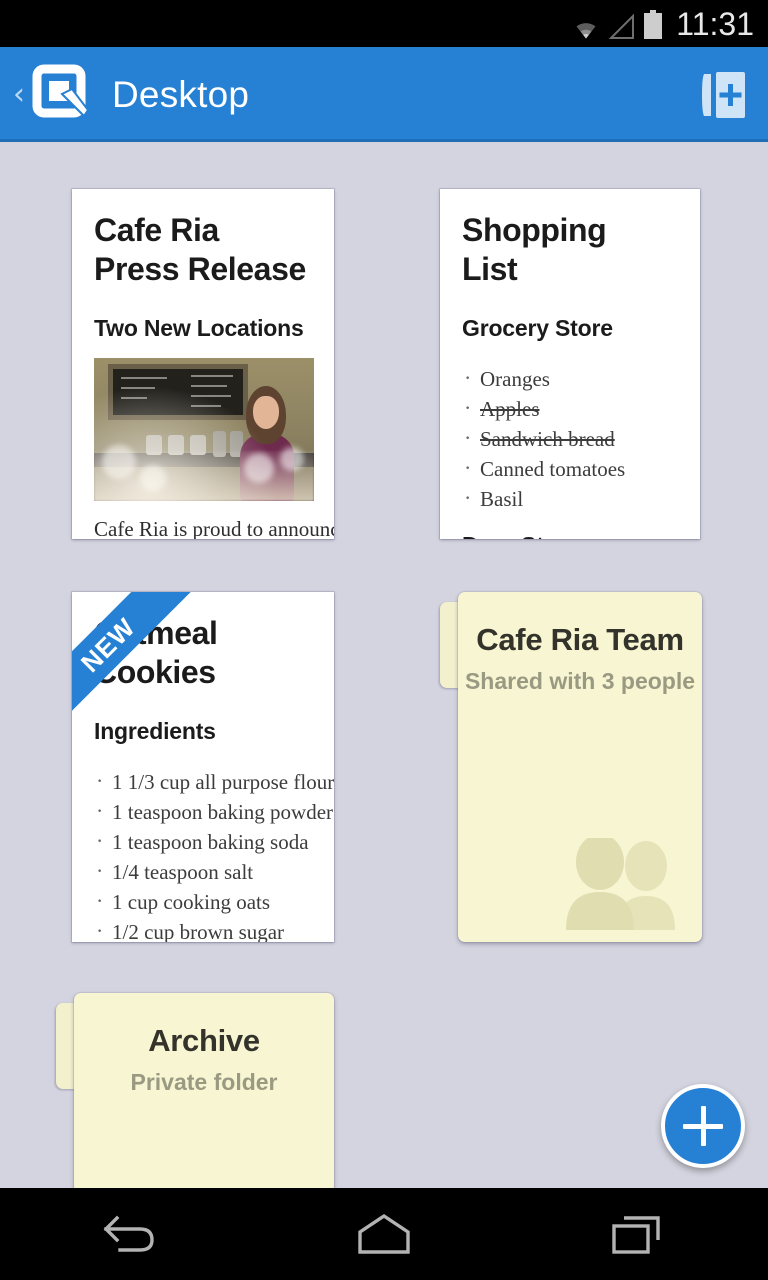 Image resolution: width=768 pixels, height=1280 pixels. What do you see at coordinates (203, 841) in the screenshot?
I see `list-item: 1 teaspoon baking soda` at bounding box center [203, 841].